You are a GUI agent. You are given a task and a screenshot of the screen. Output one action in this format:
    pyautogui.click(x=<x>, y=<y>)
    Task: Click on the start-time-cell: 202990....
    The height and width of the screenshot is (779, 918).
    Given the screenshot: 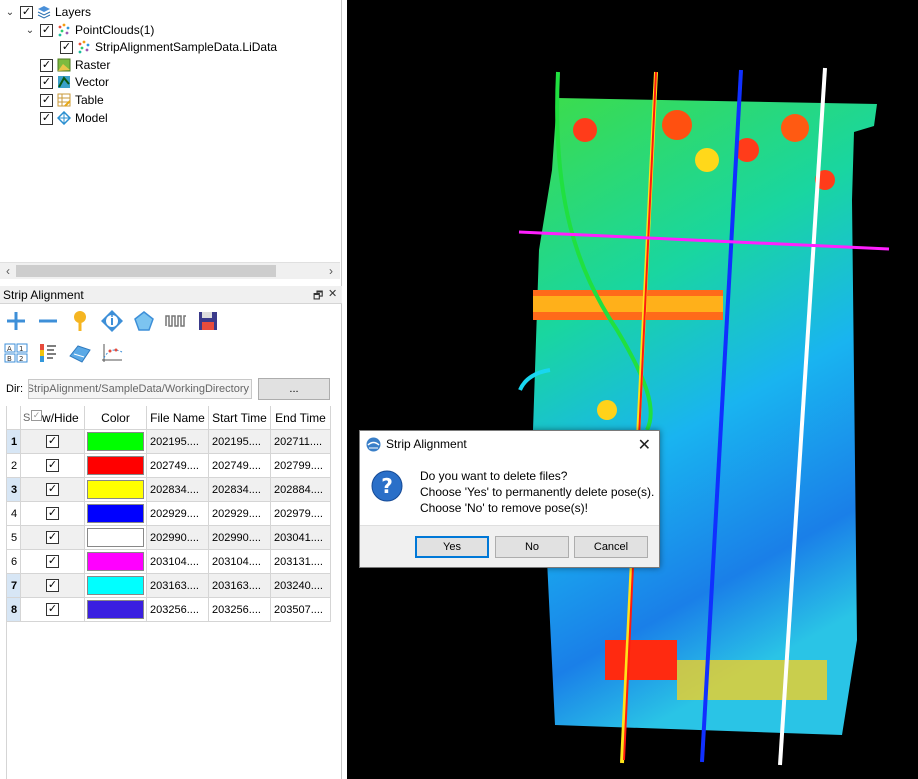 What is the action you would take?
    pyautogui.click(x=240, y=538)
    